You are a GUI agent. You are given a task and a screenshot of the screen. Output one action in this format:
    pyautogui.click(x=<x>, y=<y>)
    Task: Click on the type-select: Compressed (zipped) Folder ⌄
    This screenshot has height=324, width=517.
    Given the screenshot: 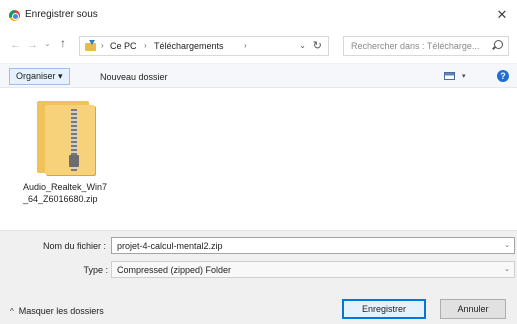 What is the action you would take?
    pyautogui.click(x=313, y=269)
    